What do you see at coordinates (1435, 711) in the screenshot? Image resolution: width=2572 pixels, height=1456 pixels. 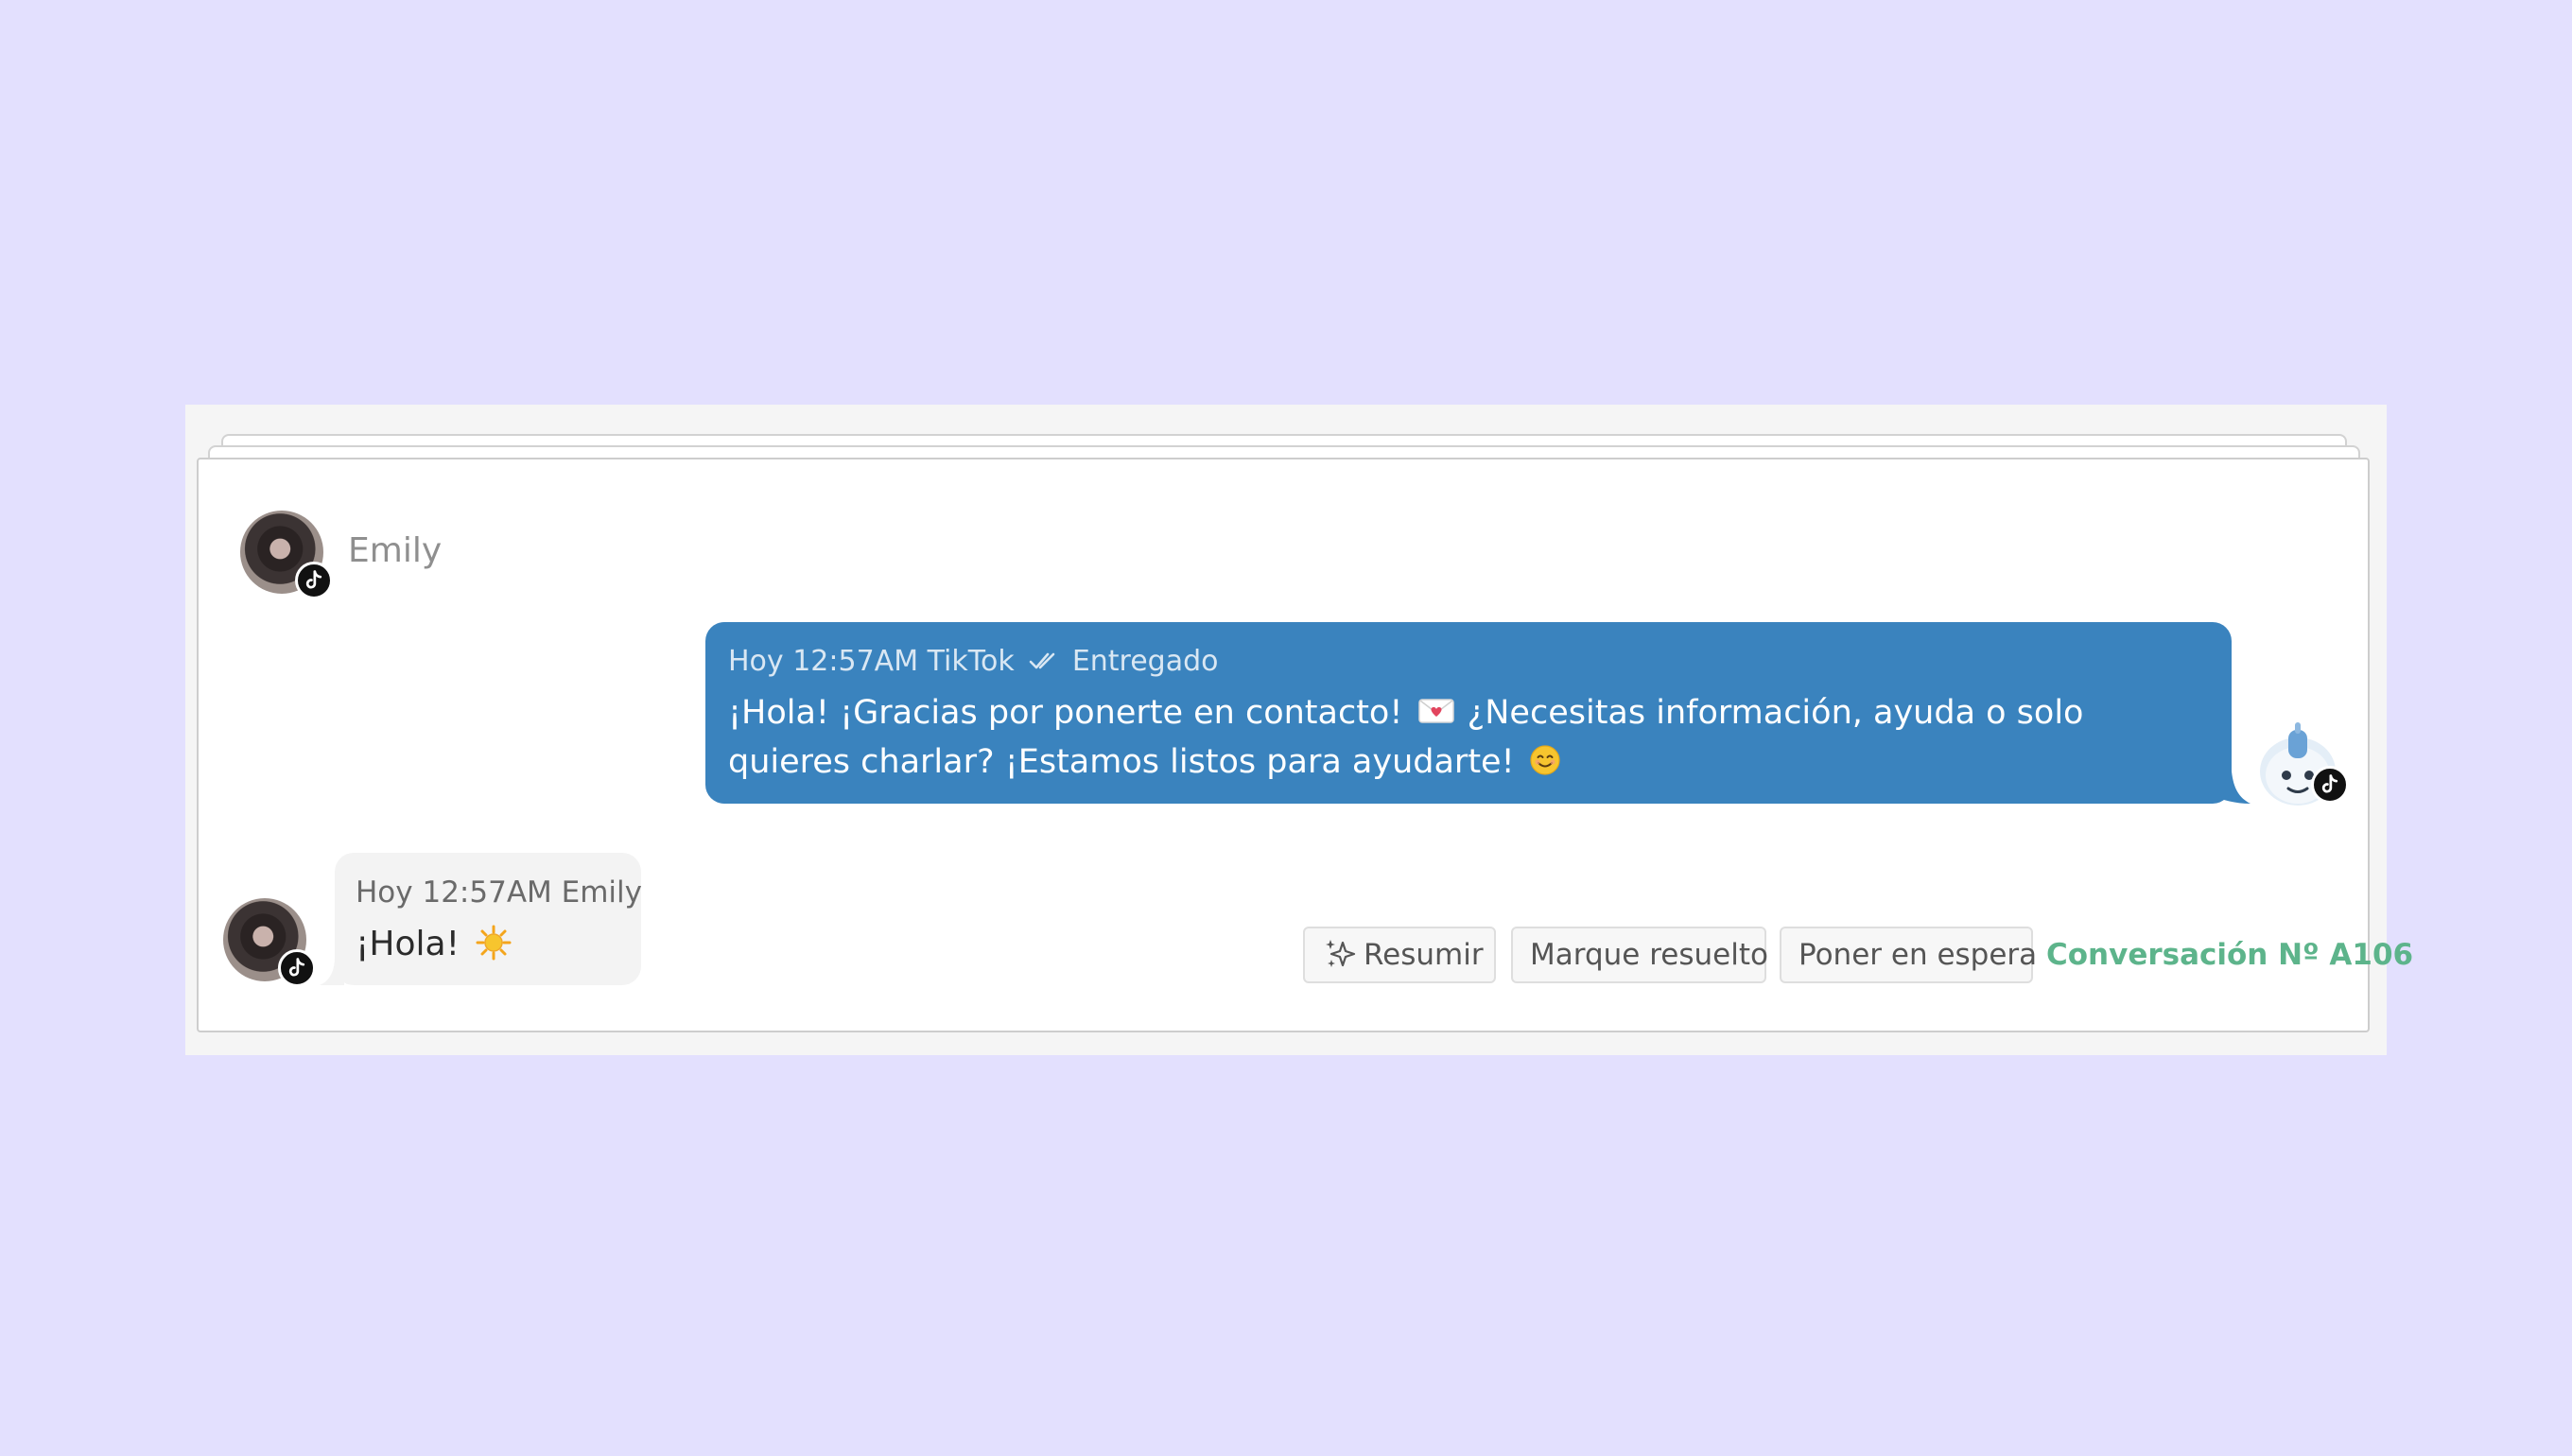 I see `love-letter-icon` at bounding box center [1435, 711].